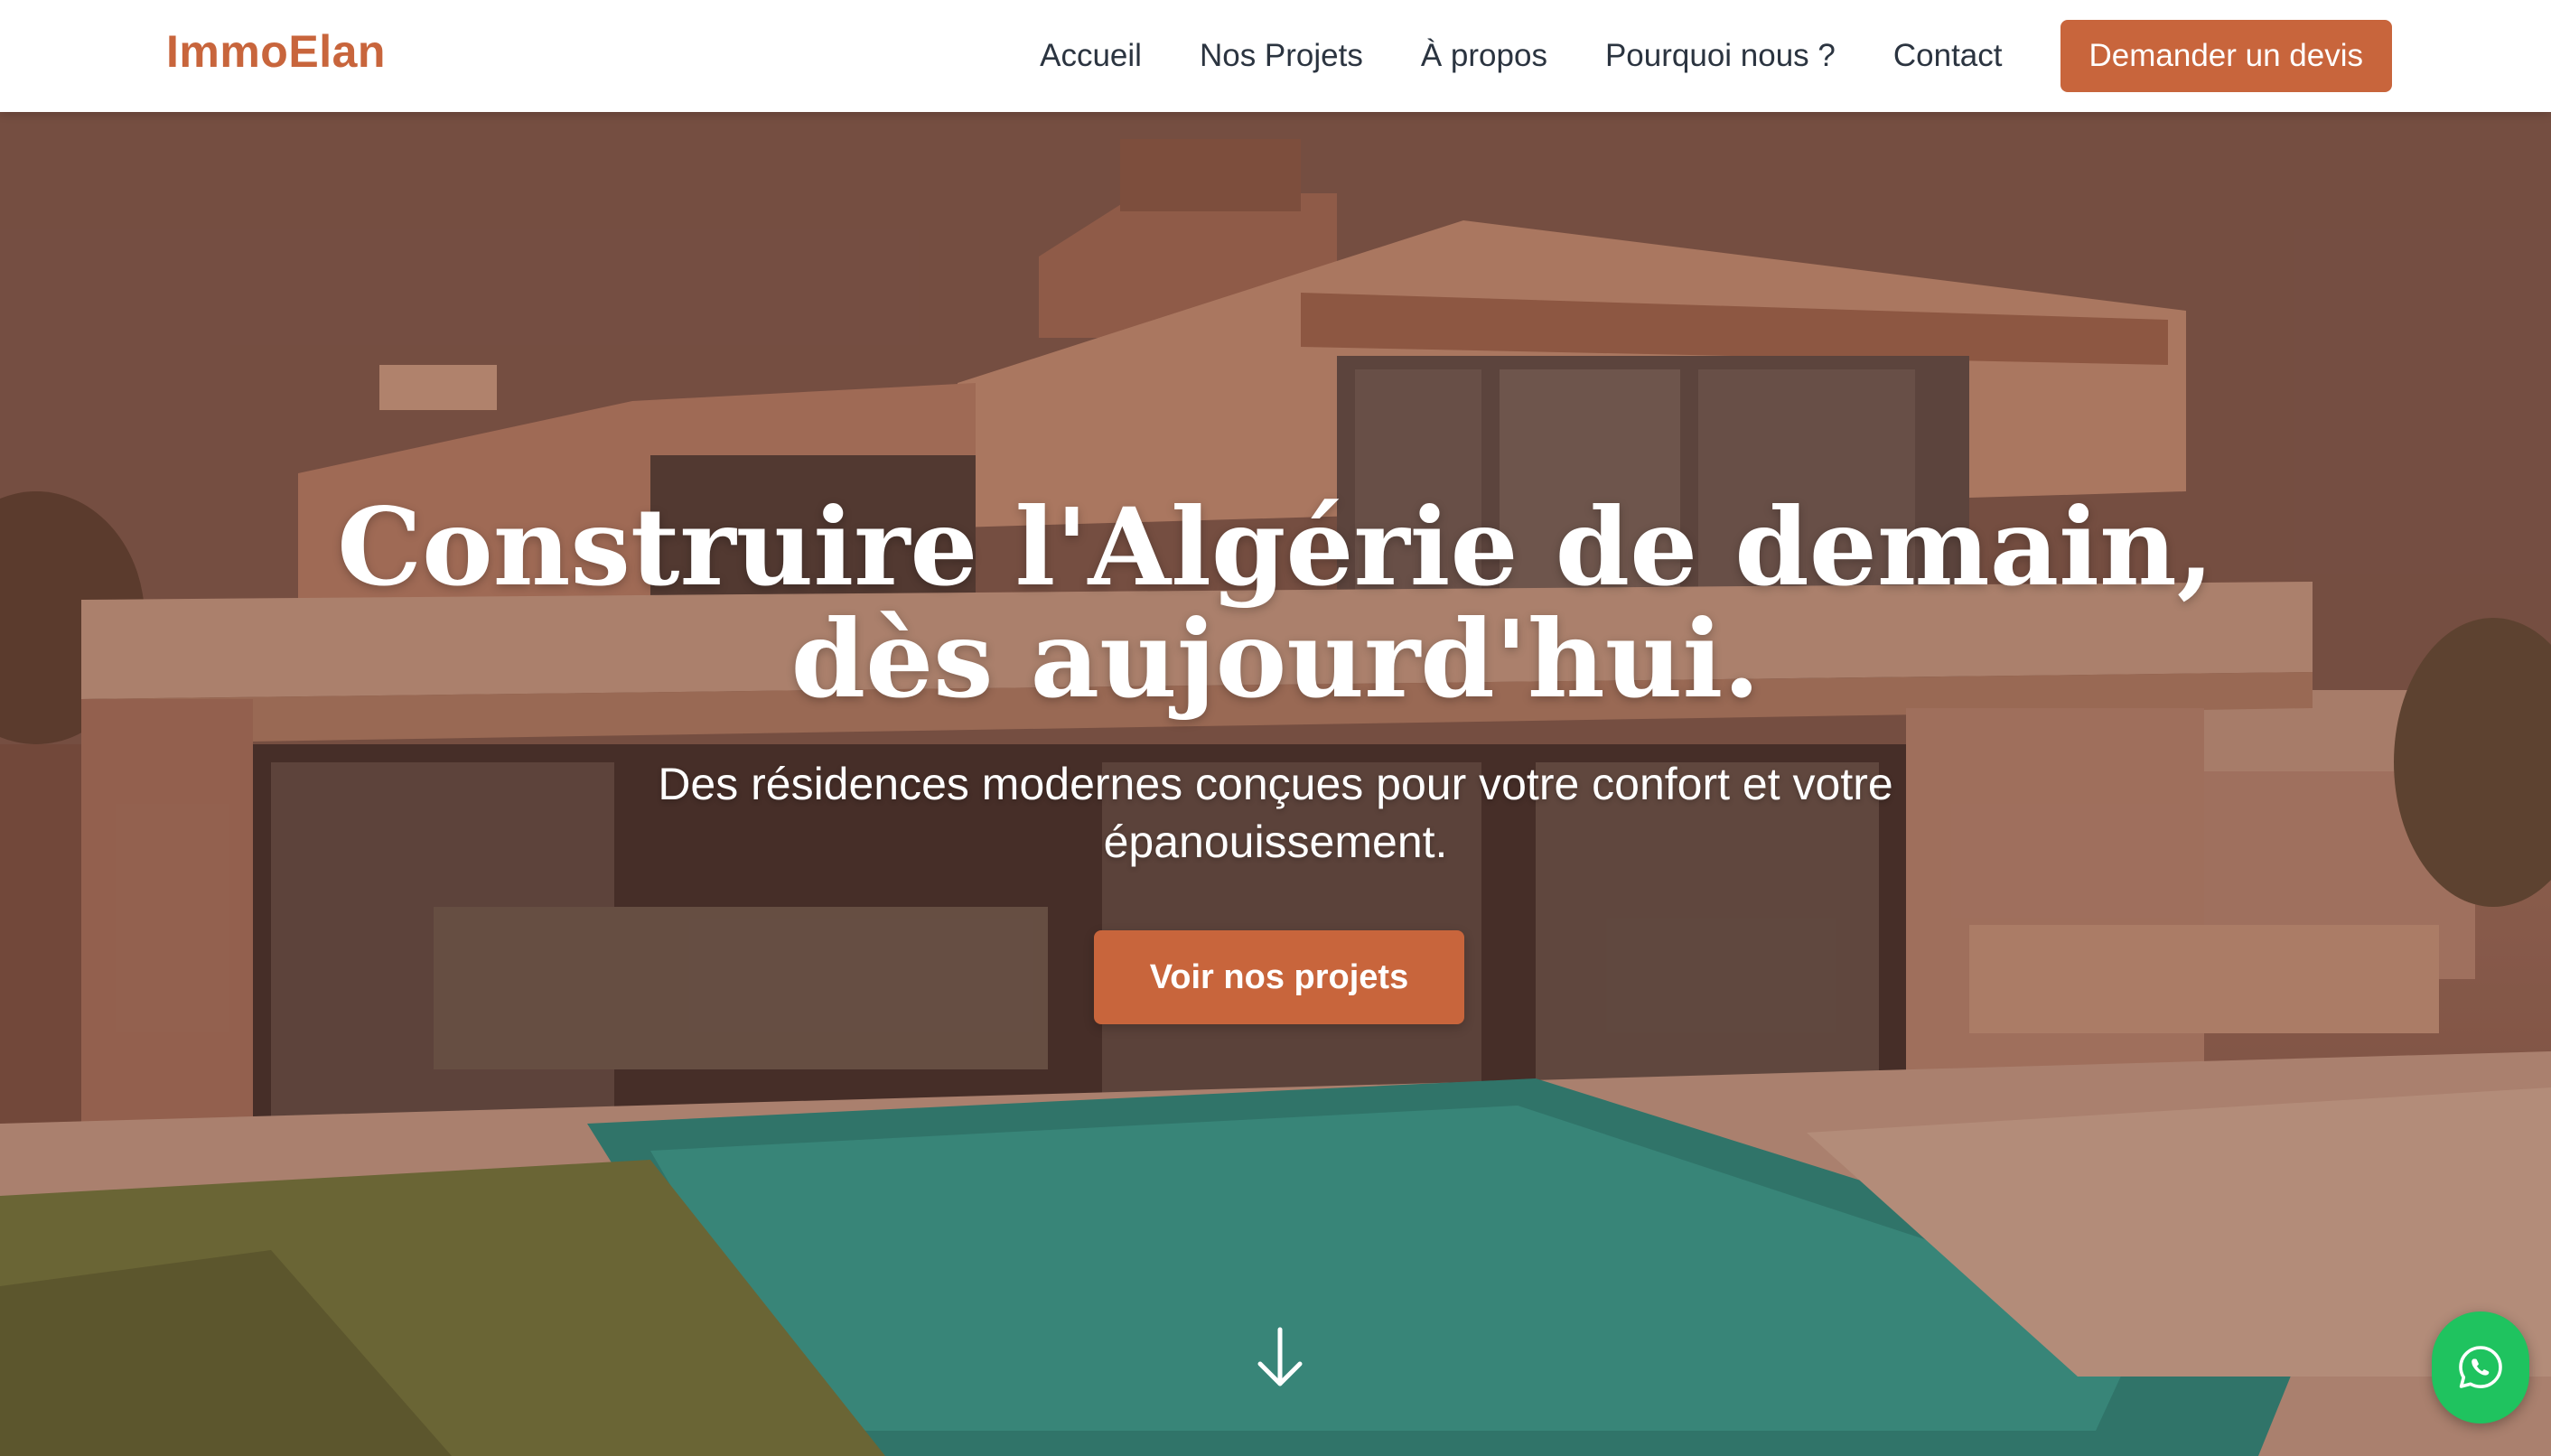 This screenshot has height=1456, width=2551. What do you see at coordinates (1280, 1357) in the screenshot?
I see `arrow-down-icon` at bounding box center [1280, 1357].